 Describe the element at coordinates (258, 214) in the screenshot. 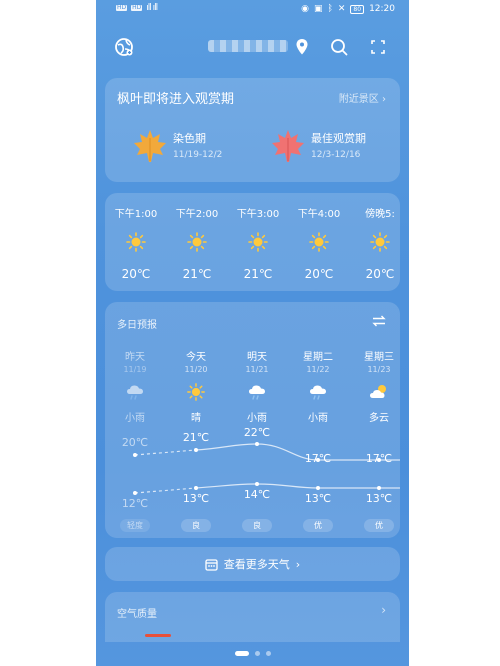

I see `hour-label: 下午3:00` at that location.